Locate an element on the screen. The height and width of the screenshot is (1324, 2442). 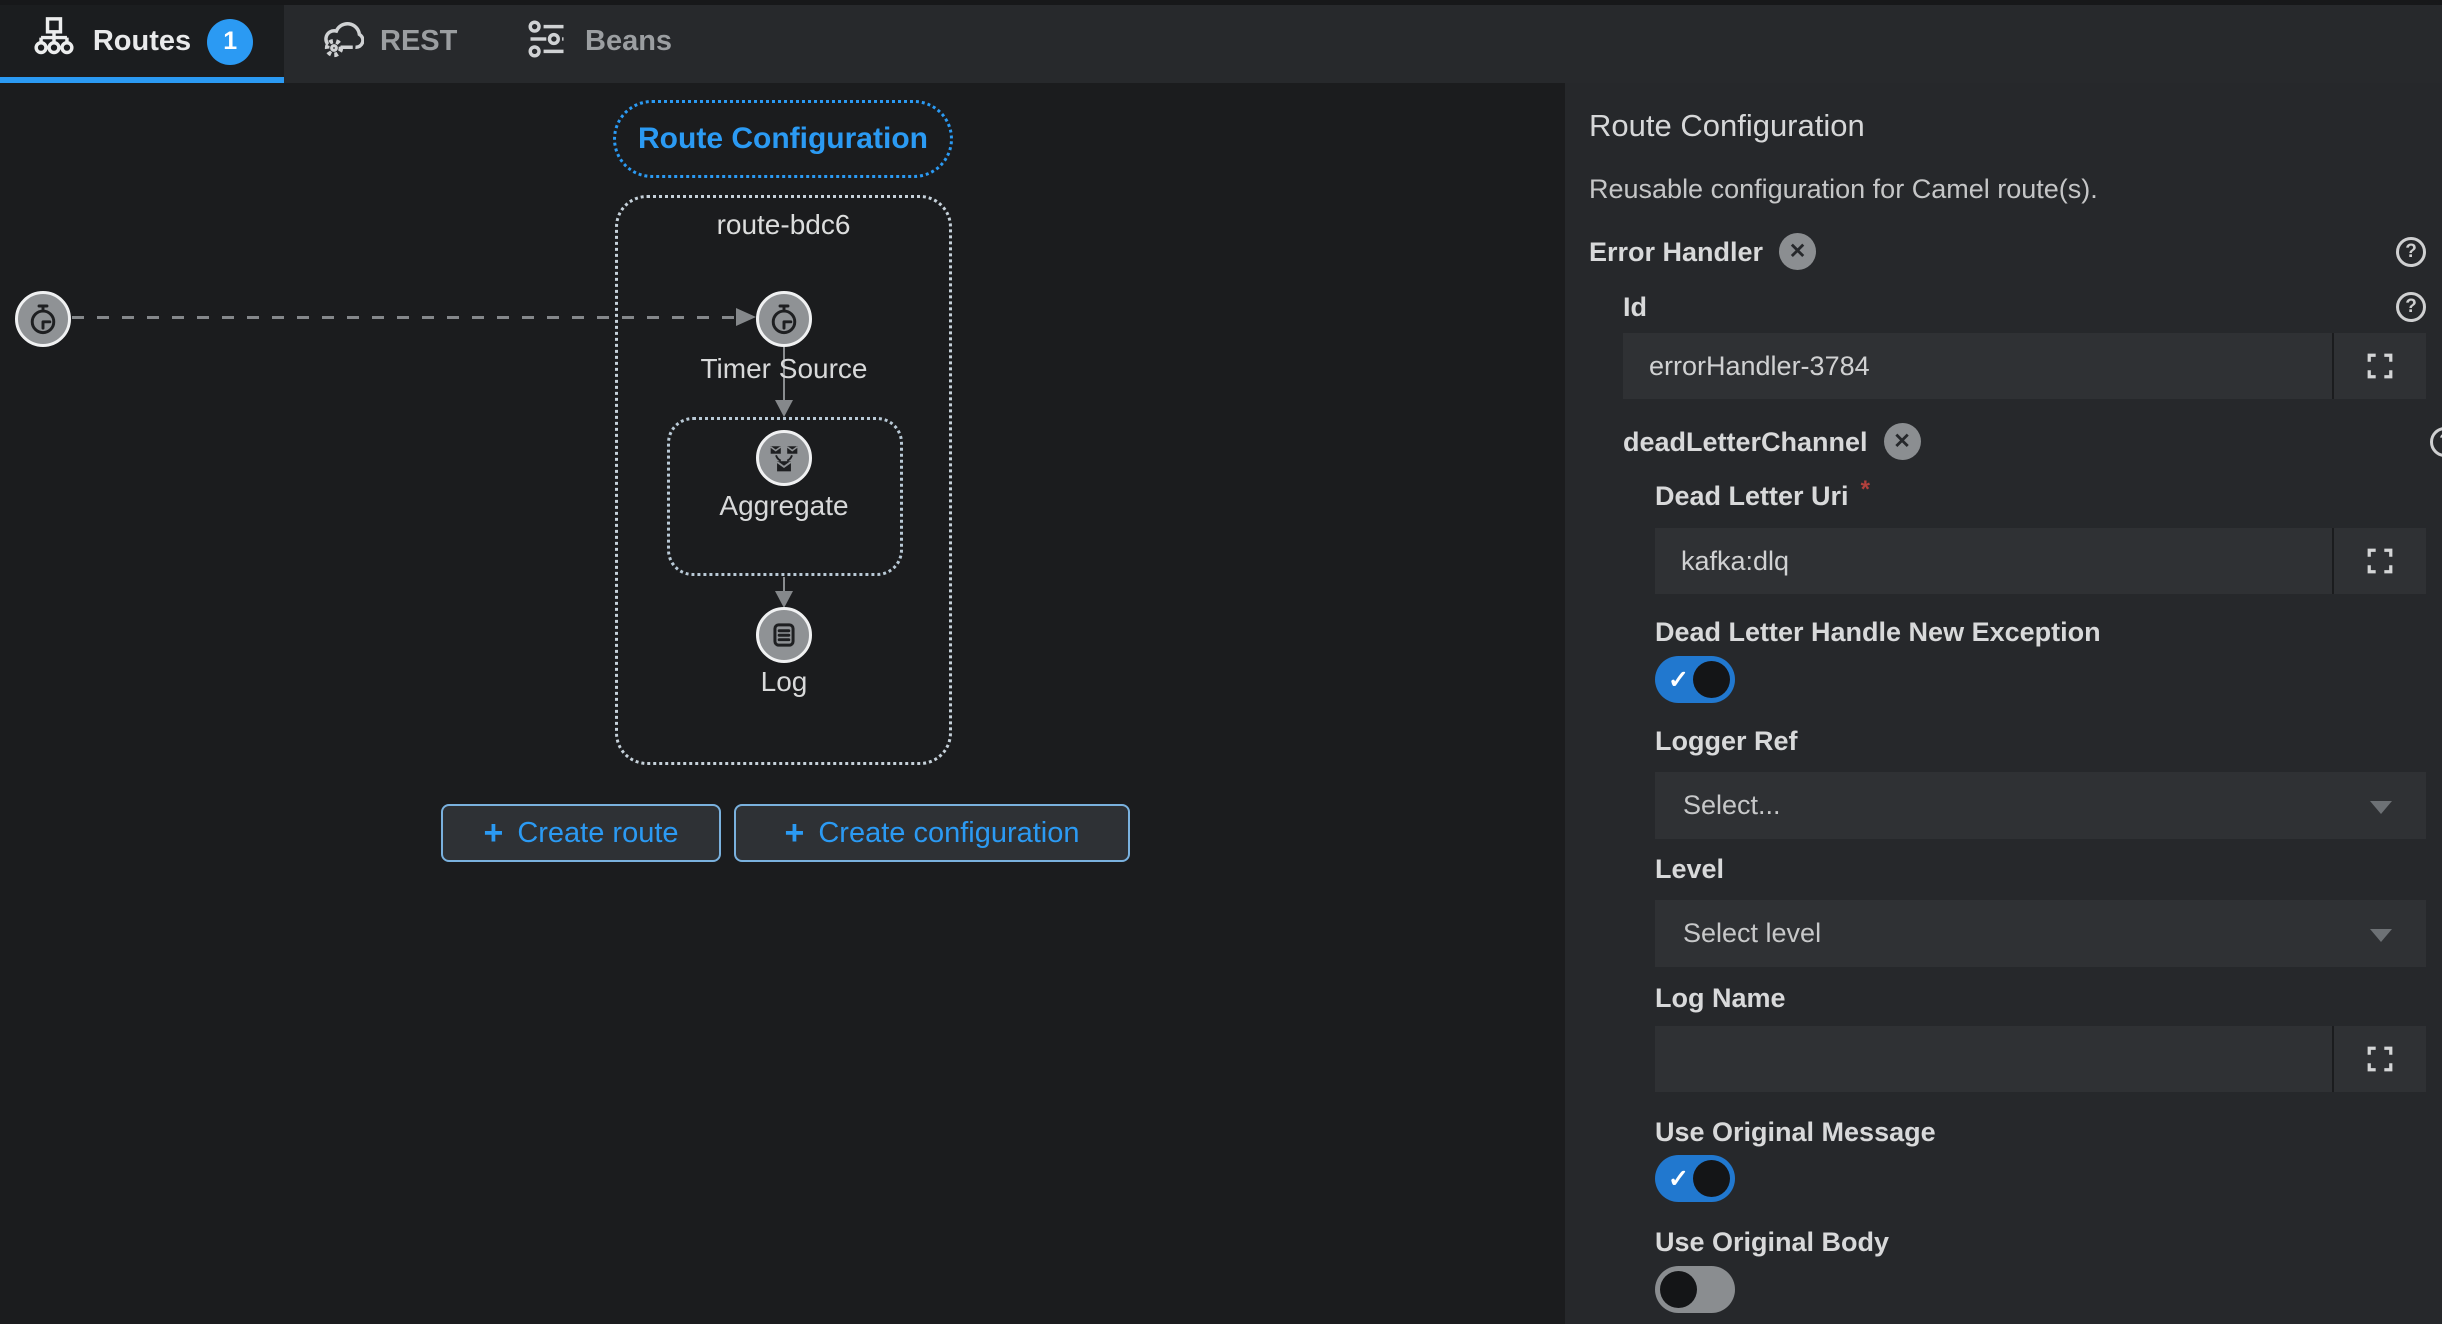
id-row: Id is located at coordinates (2024, 307).